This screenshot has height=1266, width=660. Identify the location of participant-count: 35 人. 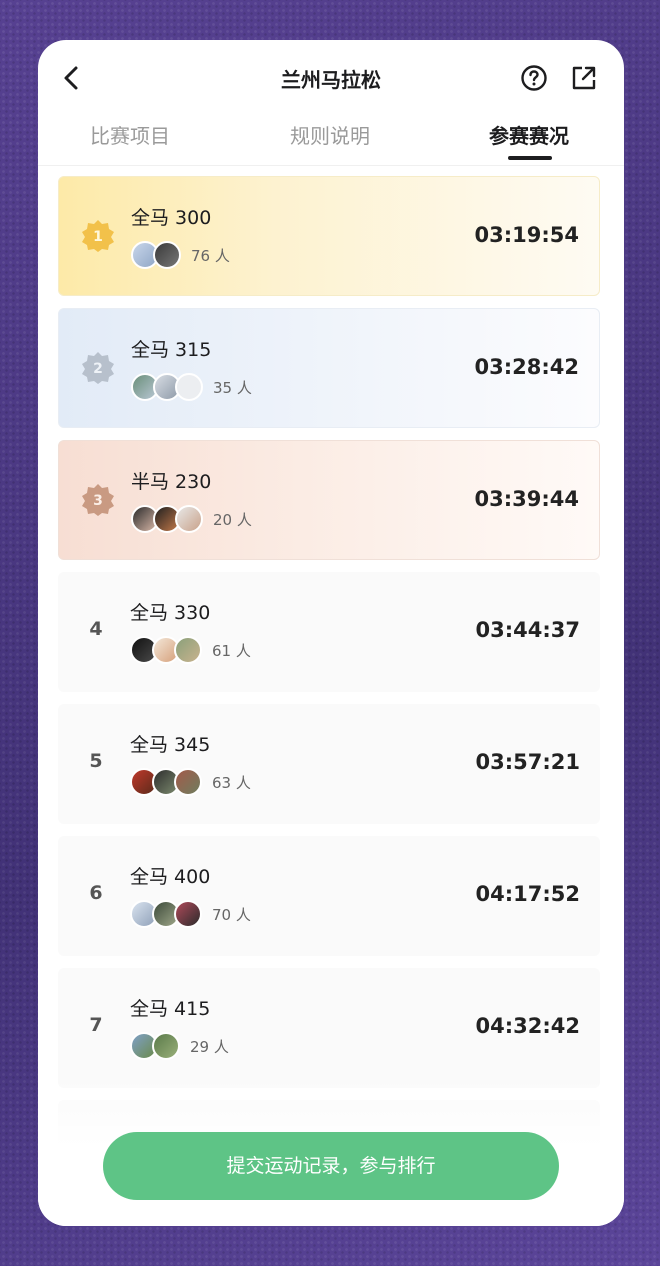
(232, 388).